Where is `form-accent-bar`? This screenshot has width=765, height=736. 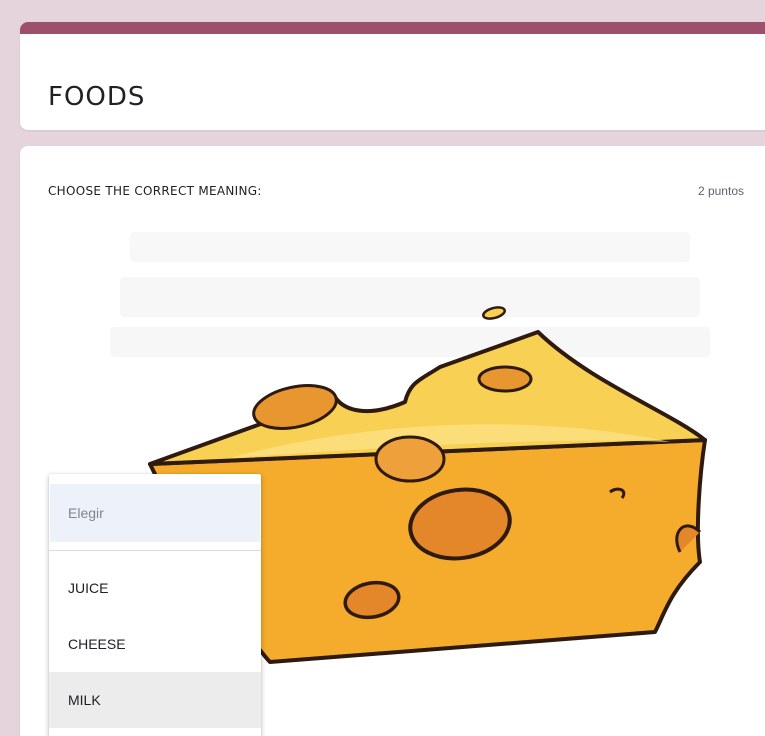 form-accent-bar is located at coordinates (392, 28).